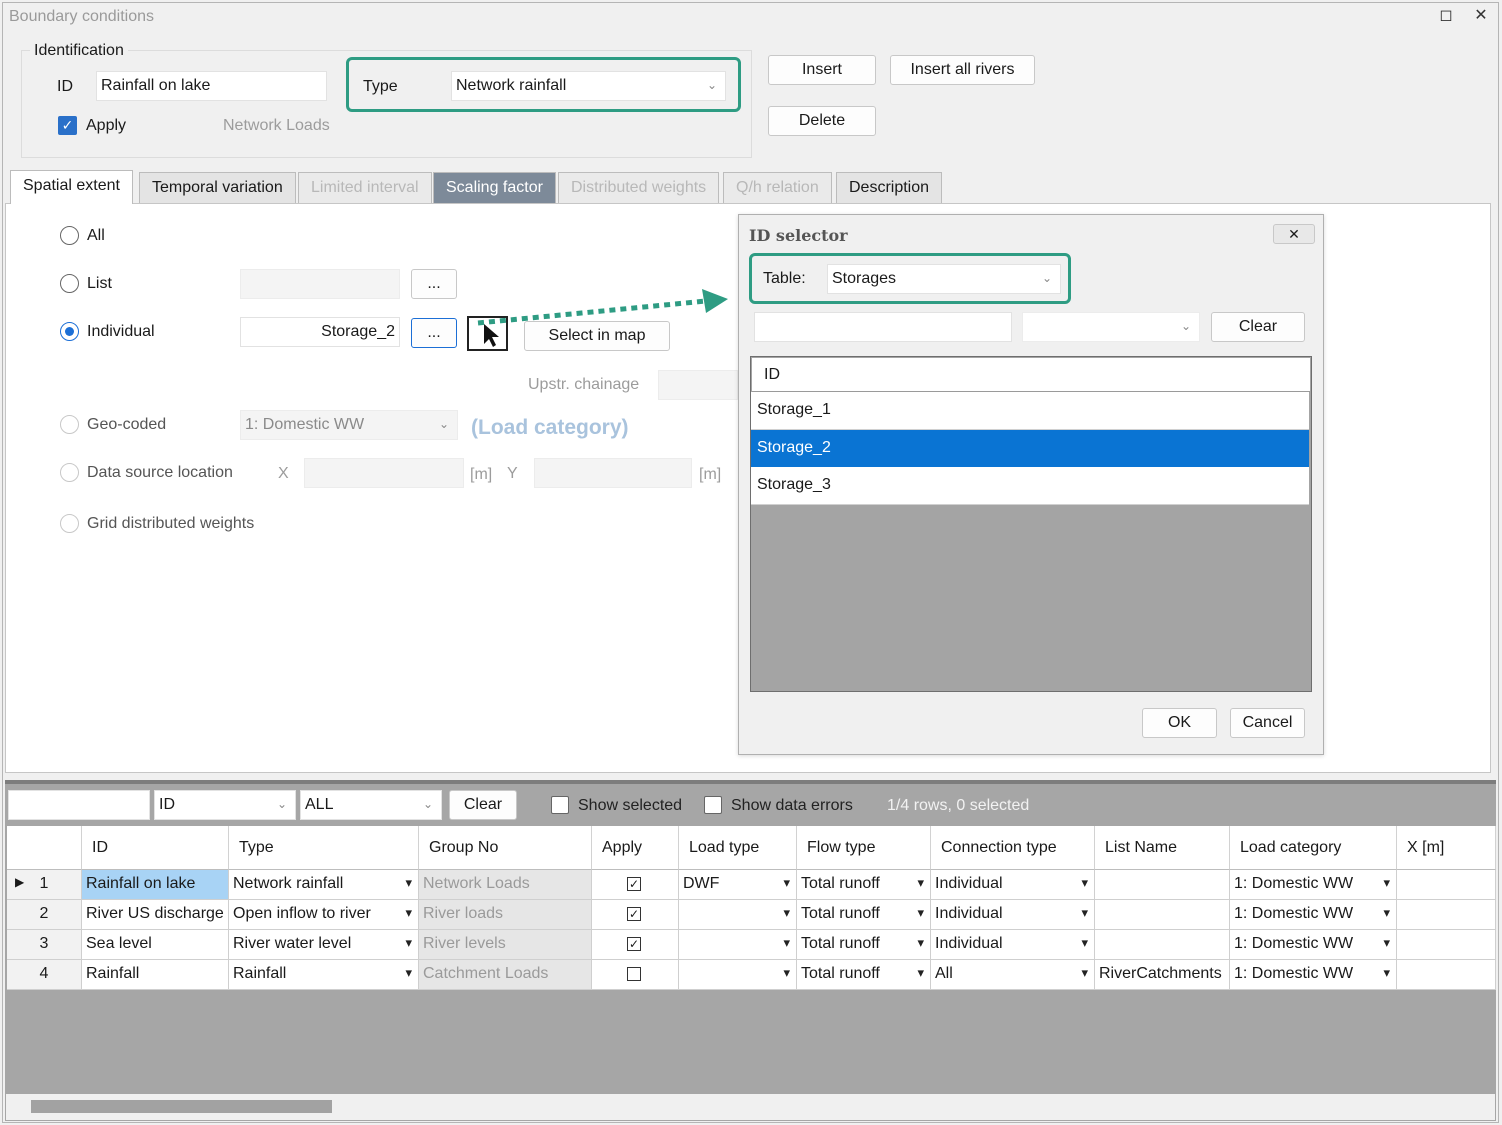 The image size is (1502, 1125). What do you see at coordinates (69, 331) in the screenshot?
I see `radio-individual` at bounding box center [69, 331].